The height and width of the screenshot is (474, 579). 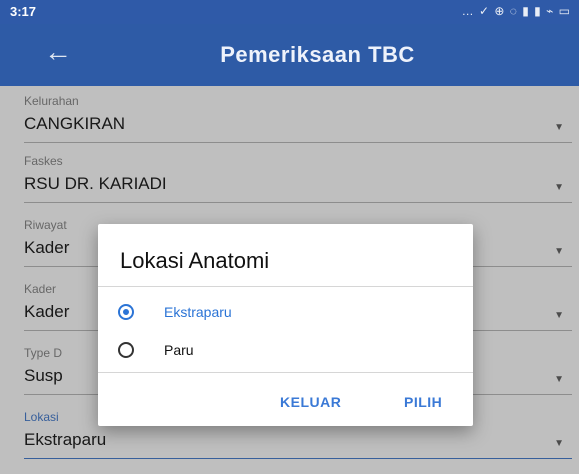 What do you see at coordinates (195, 260) in the screenshot?
I see `dialog-title: Lokasi Anatomi` at bounding box center [195, 260].